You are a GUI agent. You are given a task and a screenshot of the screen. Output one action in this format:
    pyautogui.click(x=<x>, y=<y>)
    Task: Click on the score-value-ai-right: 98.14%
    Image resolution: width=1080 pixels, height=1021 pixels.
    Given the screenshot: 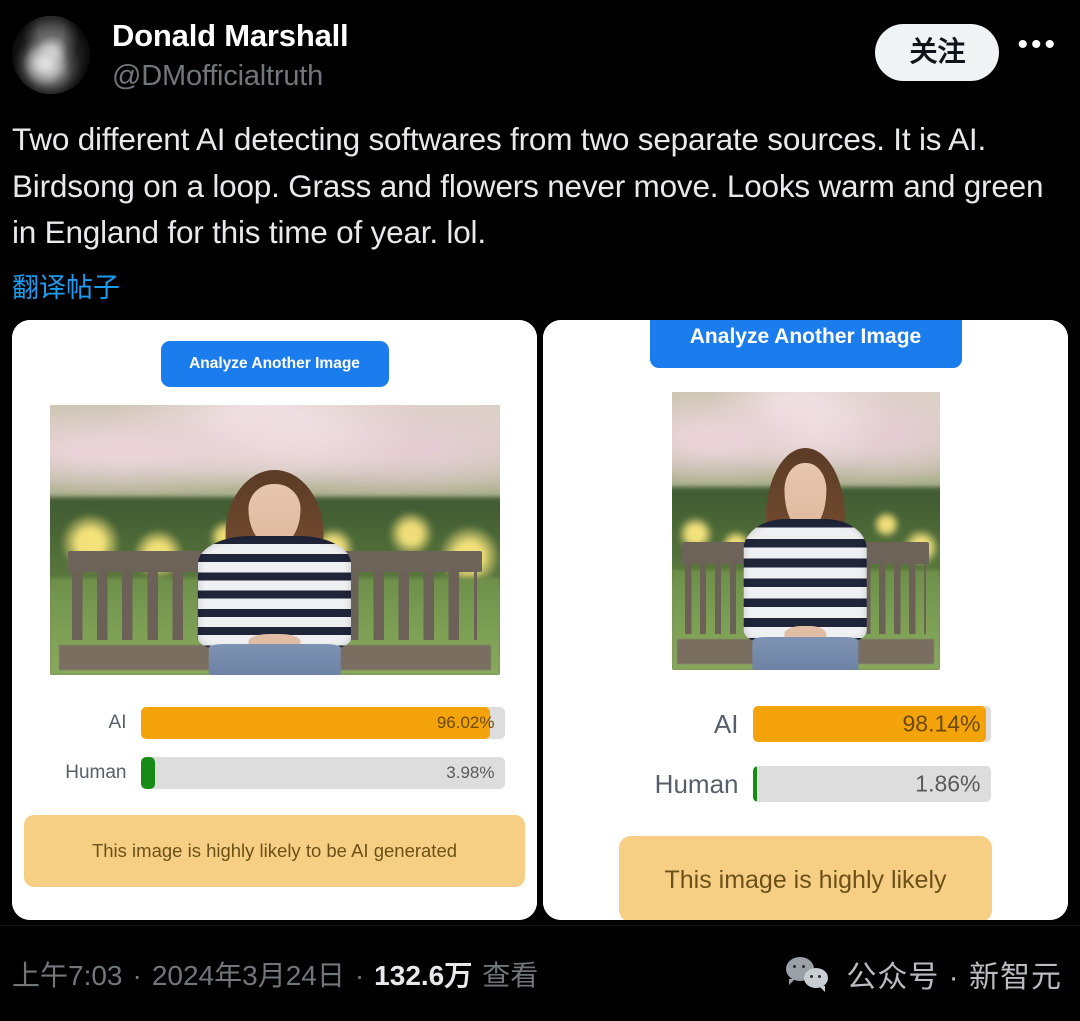 What is the action you would take?
    pyautogui.click(x=941, y=723)
    